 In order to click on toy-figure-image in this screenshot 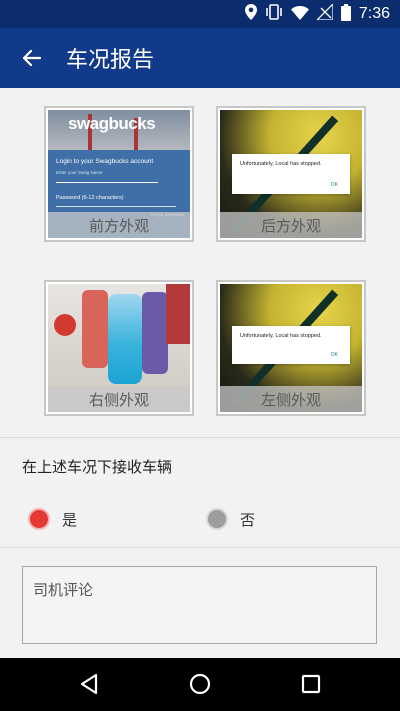, I will do `click(65, 325)`.